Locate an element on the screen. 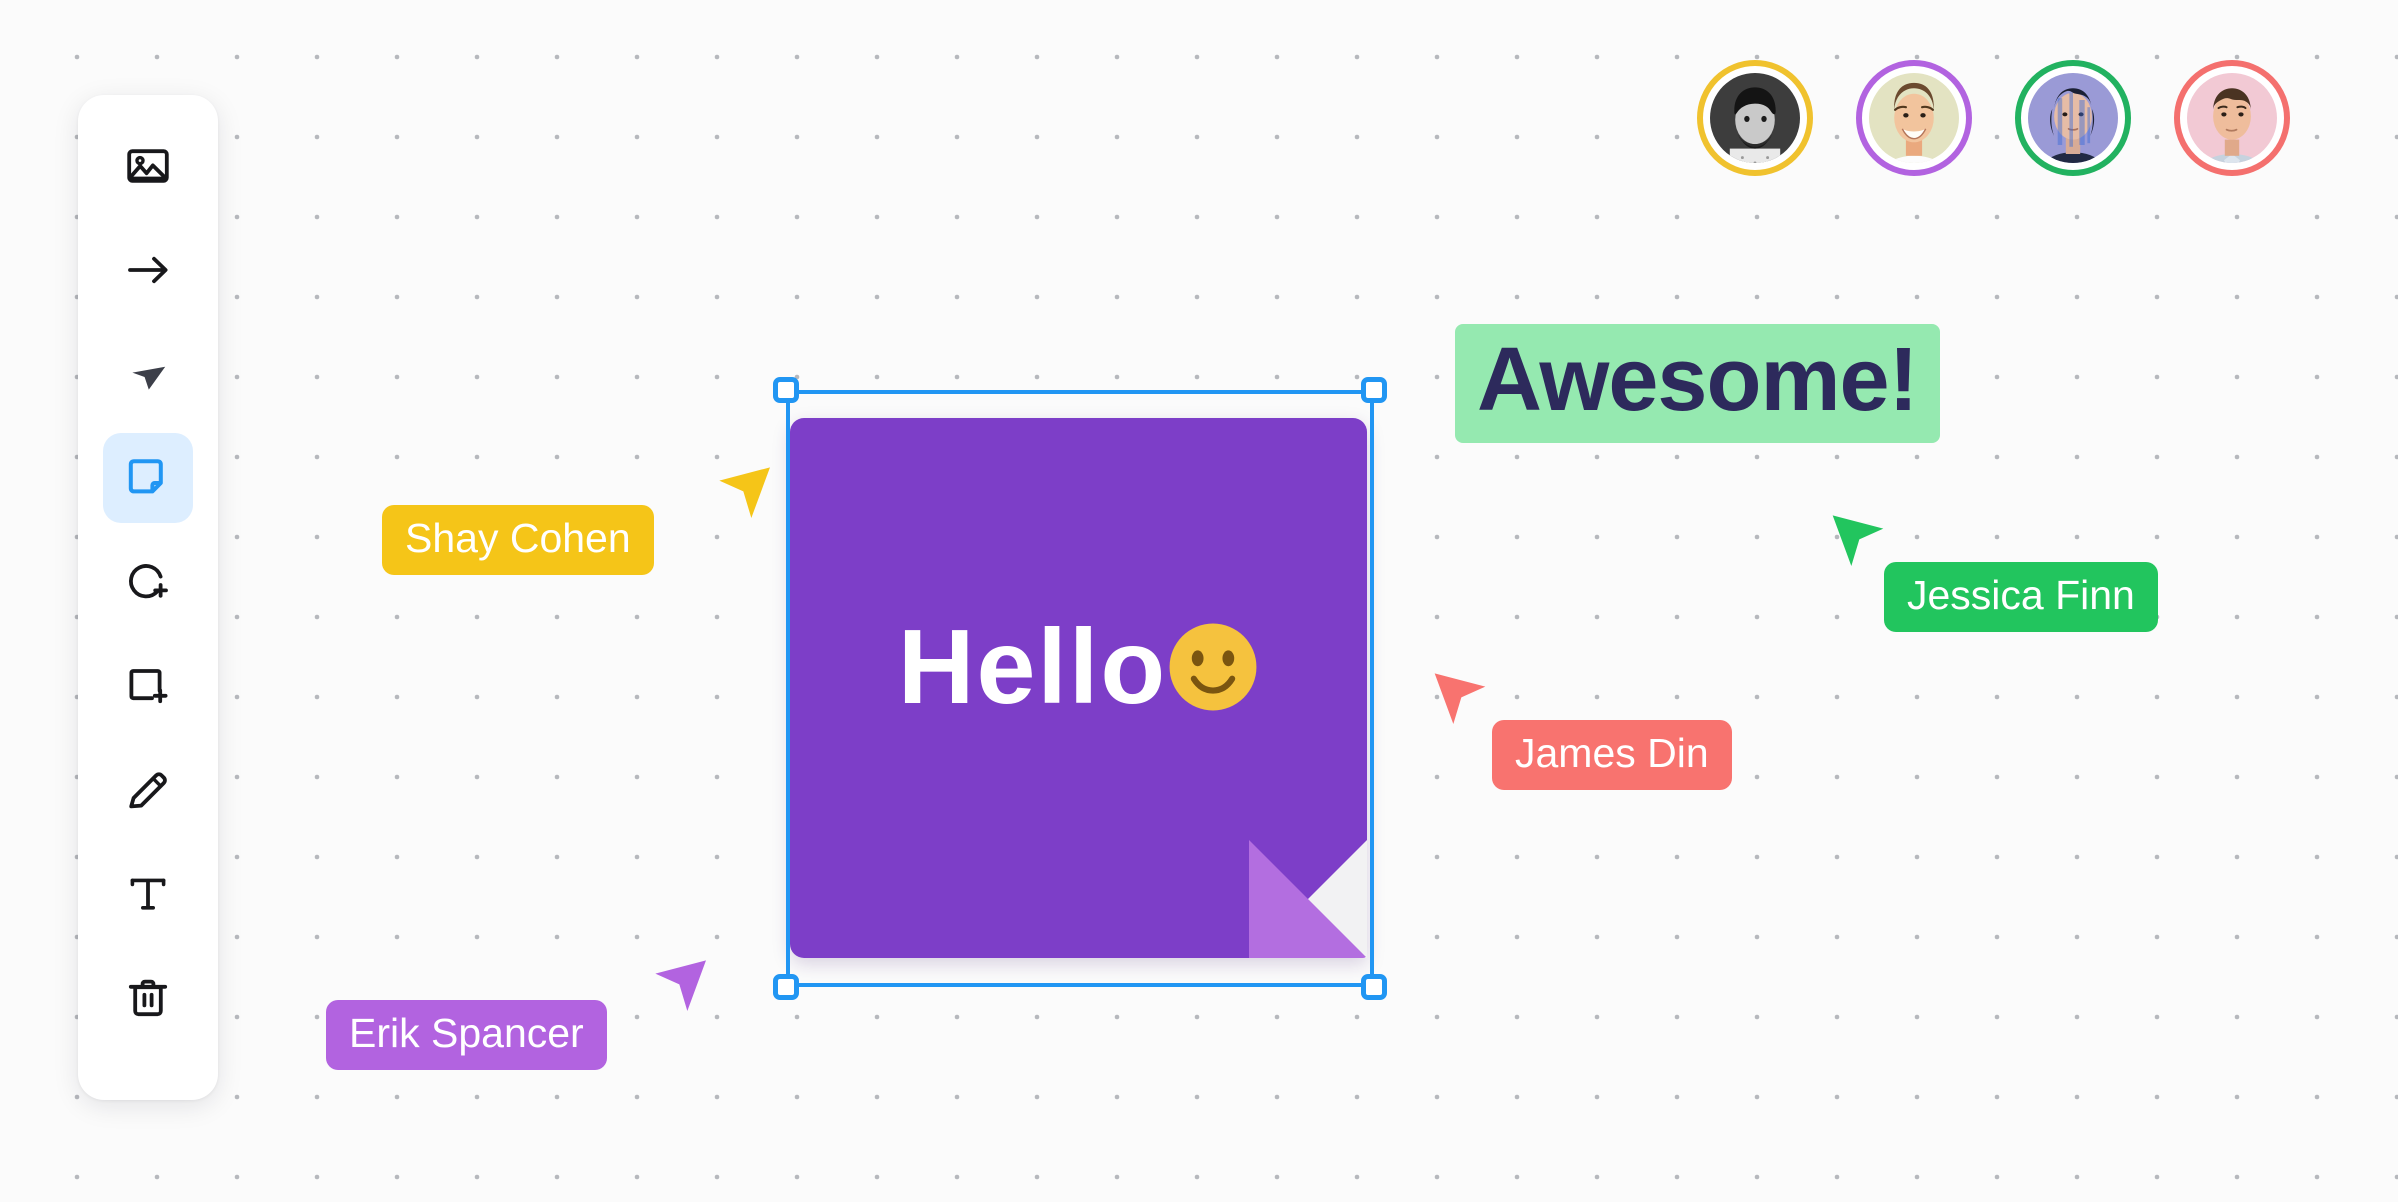 This screenshot has height=1202, width=2398. tool-image is located at coordinates (148, 166).